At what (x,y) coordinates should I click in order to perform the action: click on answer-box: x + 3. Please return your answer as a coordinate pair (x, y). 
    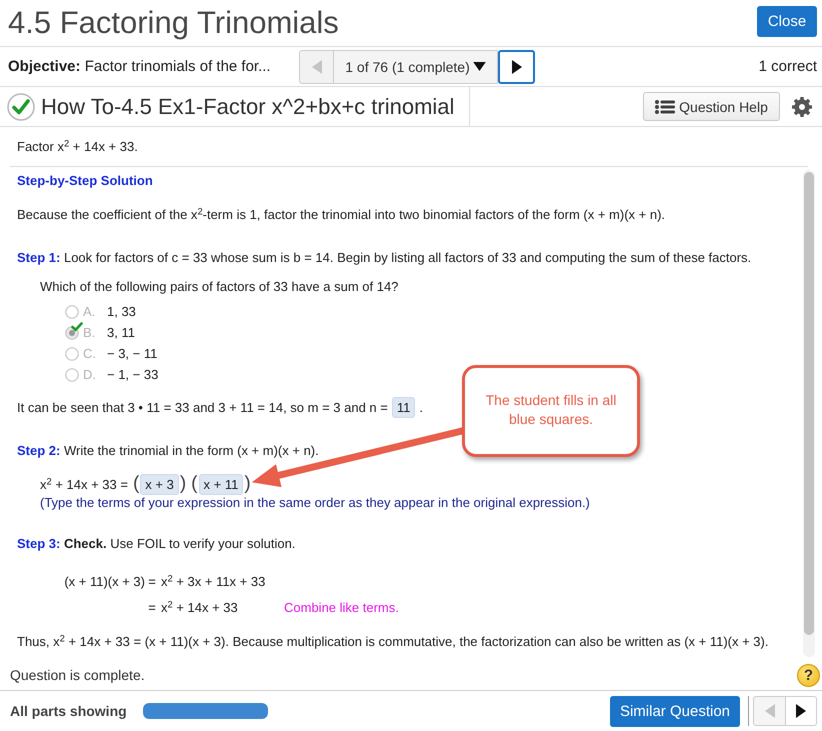
    Looking at the image, I should click on (159, 484).